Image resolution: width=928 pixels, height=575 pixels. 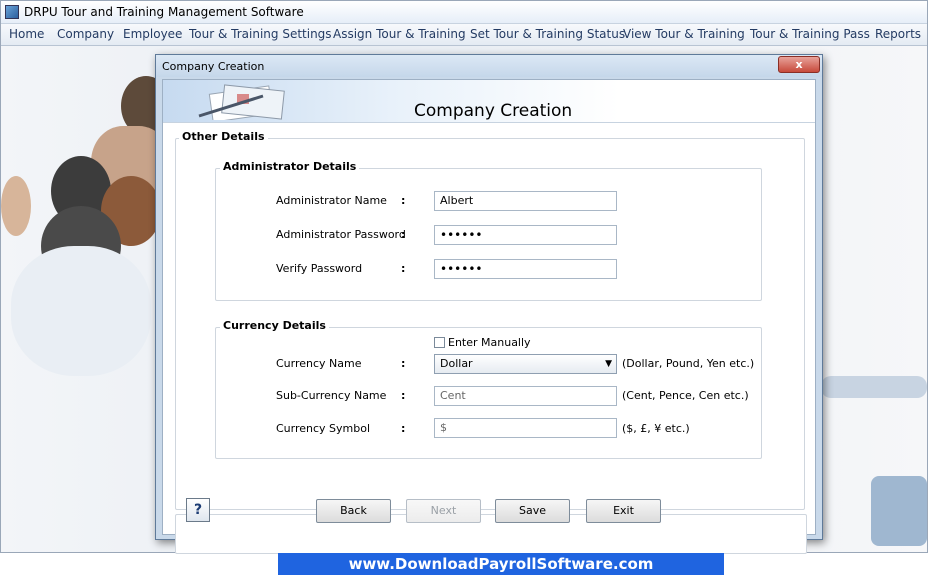 I want to click on currency-name-value: Dollar, so click(x=456, y=363).